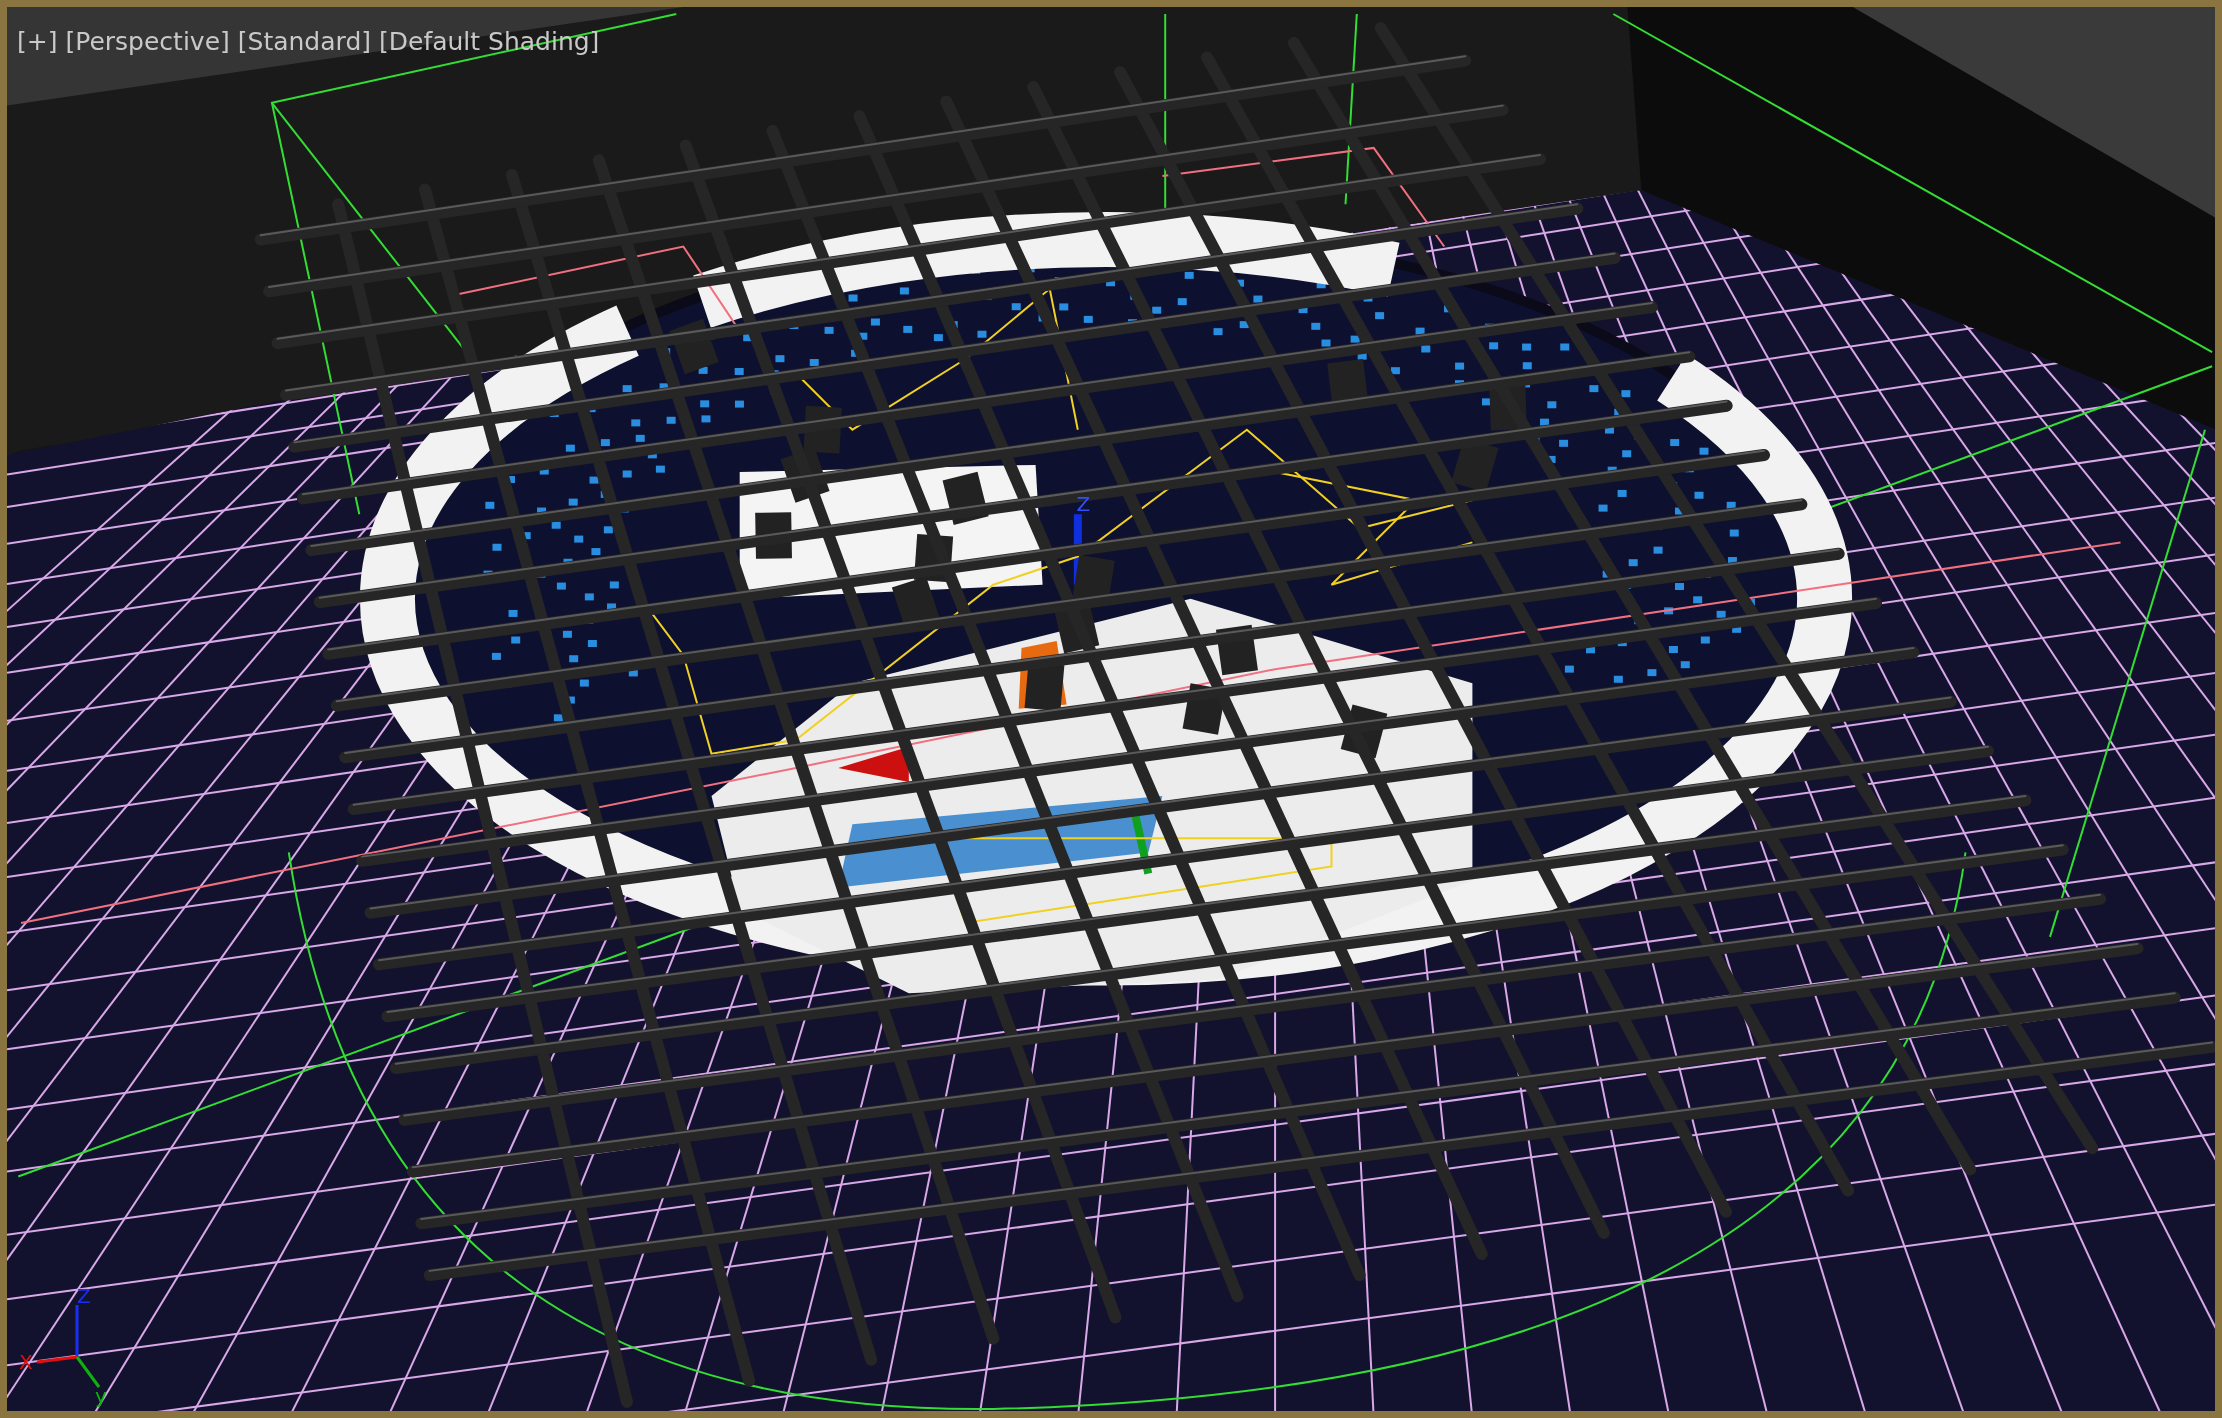  Describe the element at coordinates (84, 1296) in the screenshot. I see `z-axis-label: Z` at that location.